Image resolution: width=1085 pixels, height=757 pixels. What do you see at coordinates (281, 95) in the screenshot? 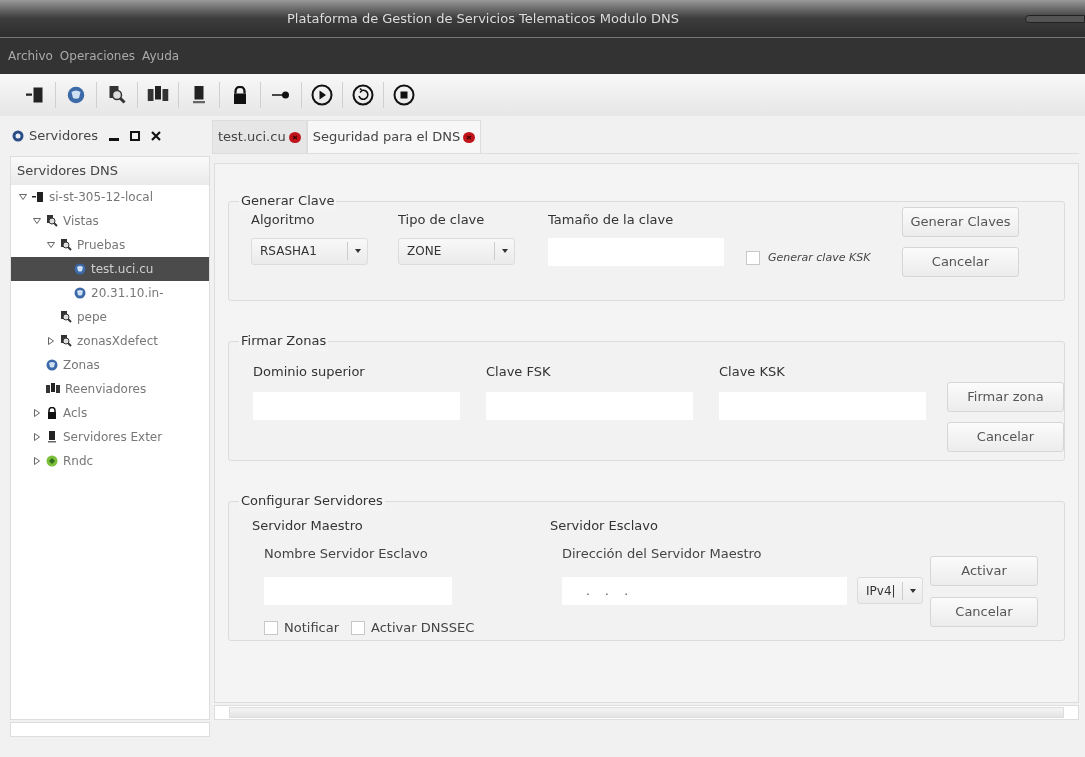
I see `key-icon` at bounding box center [281, 95].